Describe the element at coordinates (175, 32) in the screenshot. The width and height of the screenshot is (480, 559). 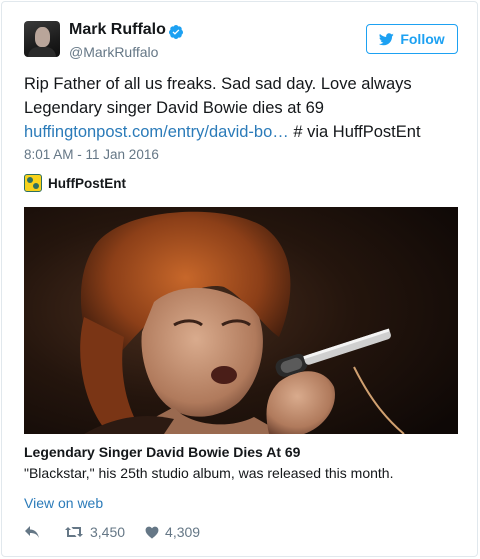
I see `verified-badge-icon` at that location.